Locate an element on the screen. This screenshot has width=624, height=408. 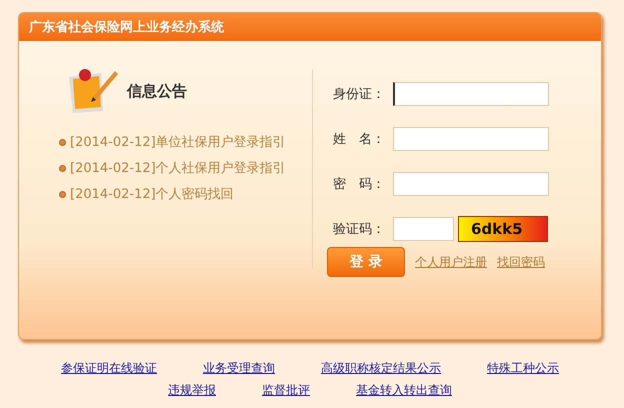
footer-link: 监督批评 is located at coordinates (286, 390).